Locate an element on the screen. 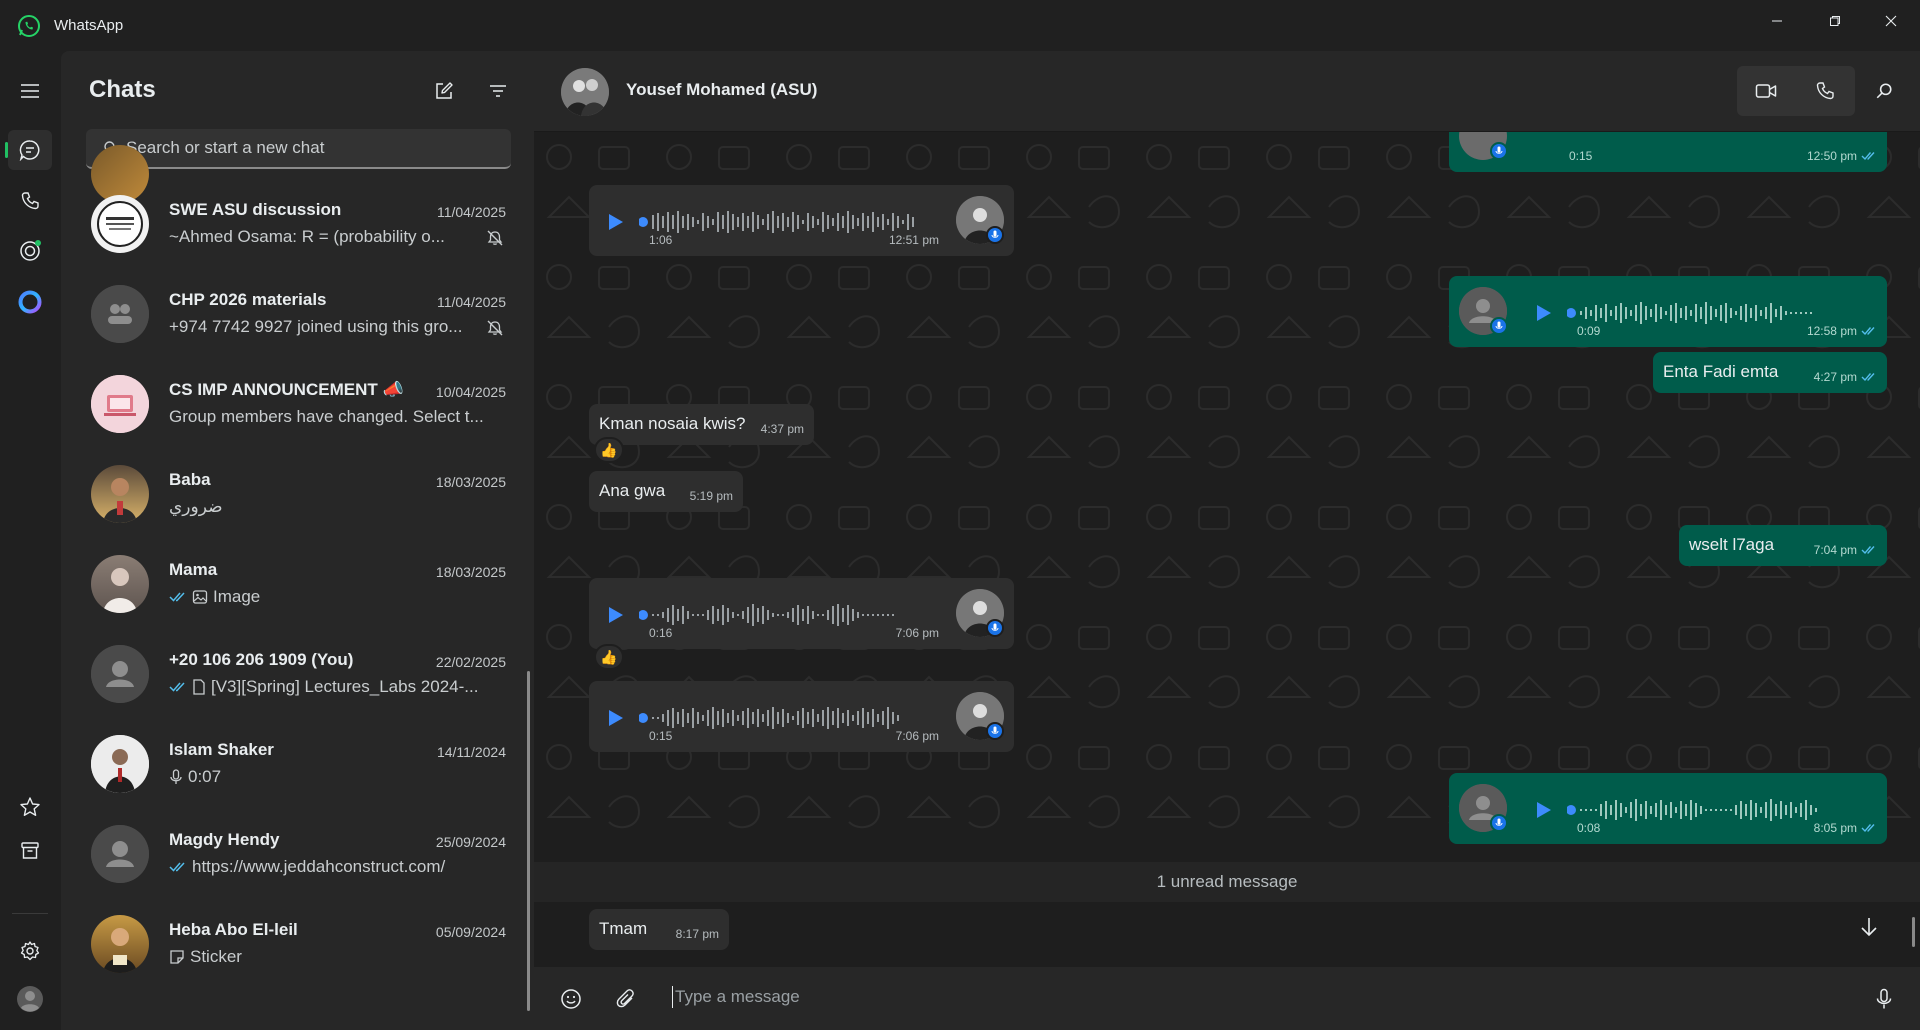 The height and width of the screenshot is (1030, 1920). meta-ai-icon is located at coordinates (30, 302).